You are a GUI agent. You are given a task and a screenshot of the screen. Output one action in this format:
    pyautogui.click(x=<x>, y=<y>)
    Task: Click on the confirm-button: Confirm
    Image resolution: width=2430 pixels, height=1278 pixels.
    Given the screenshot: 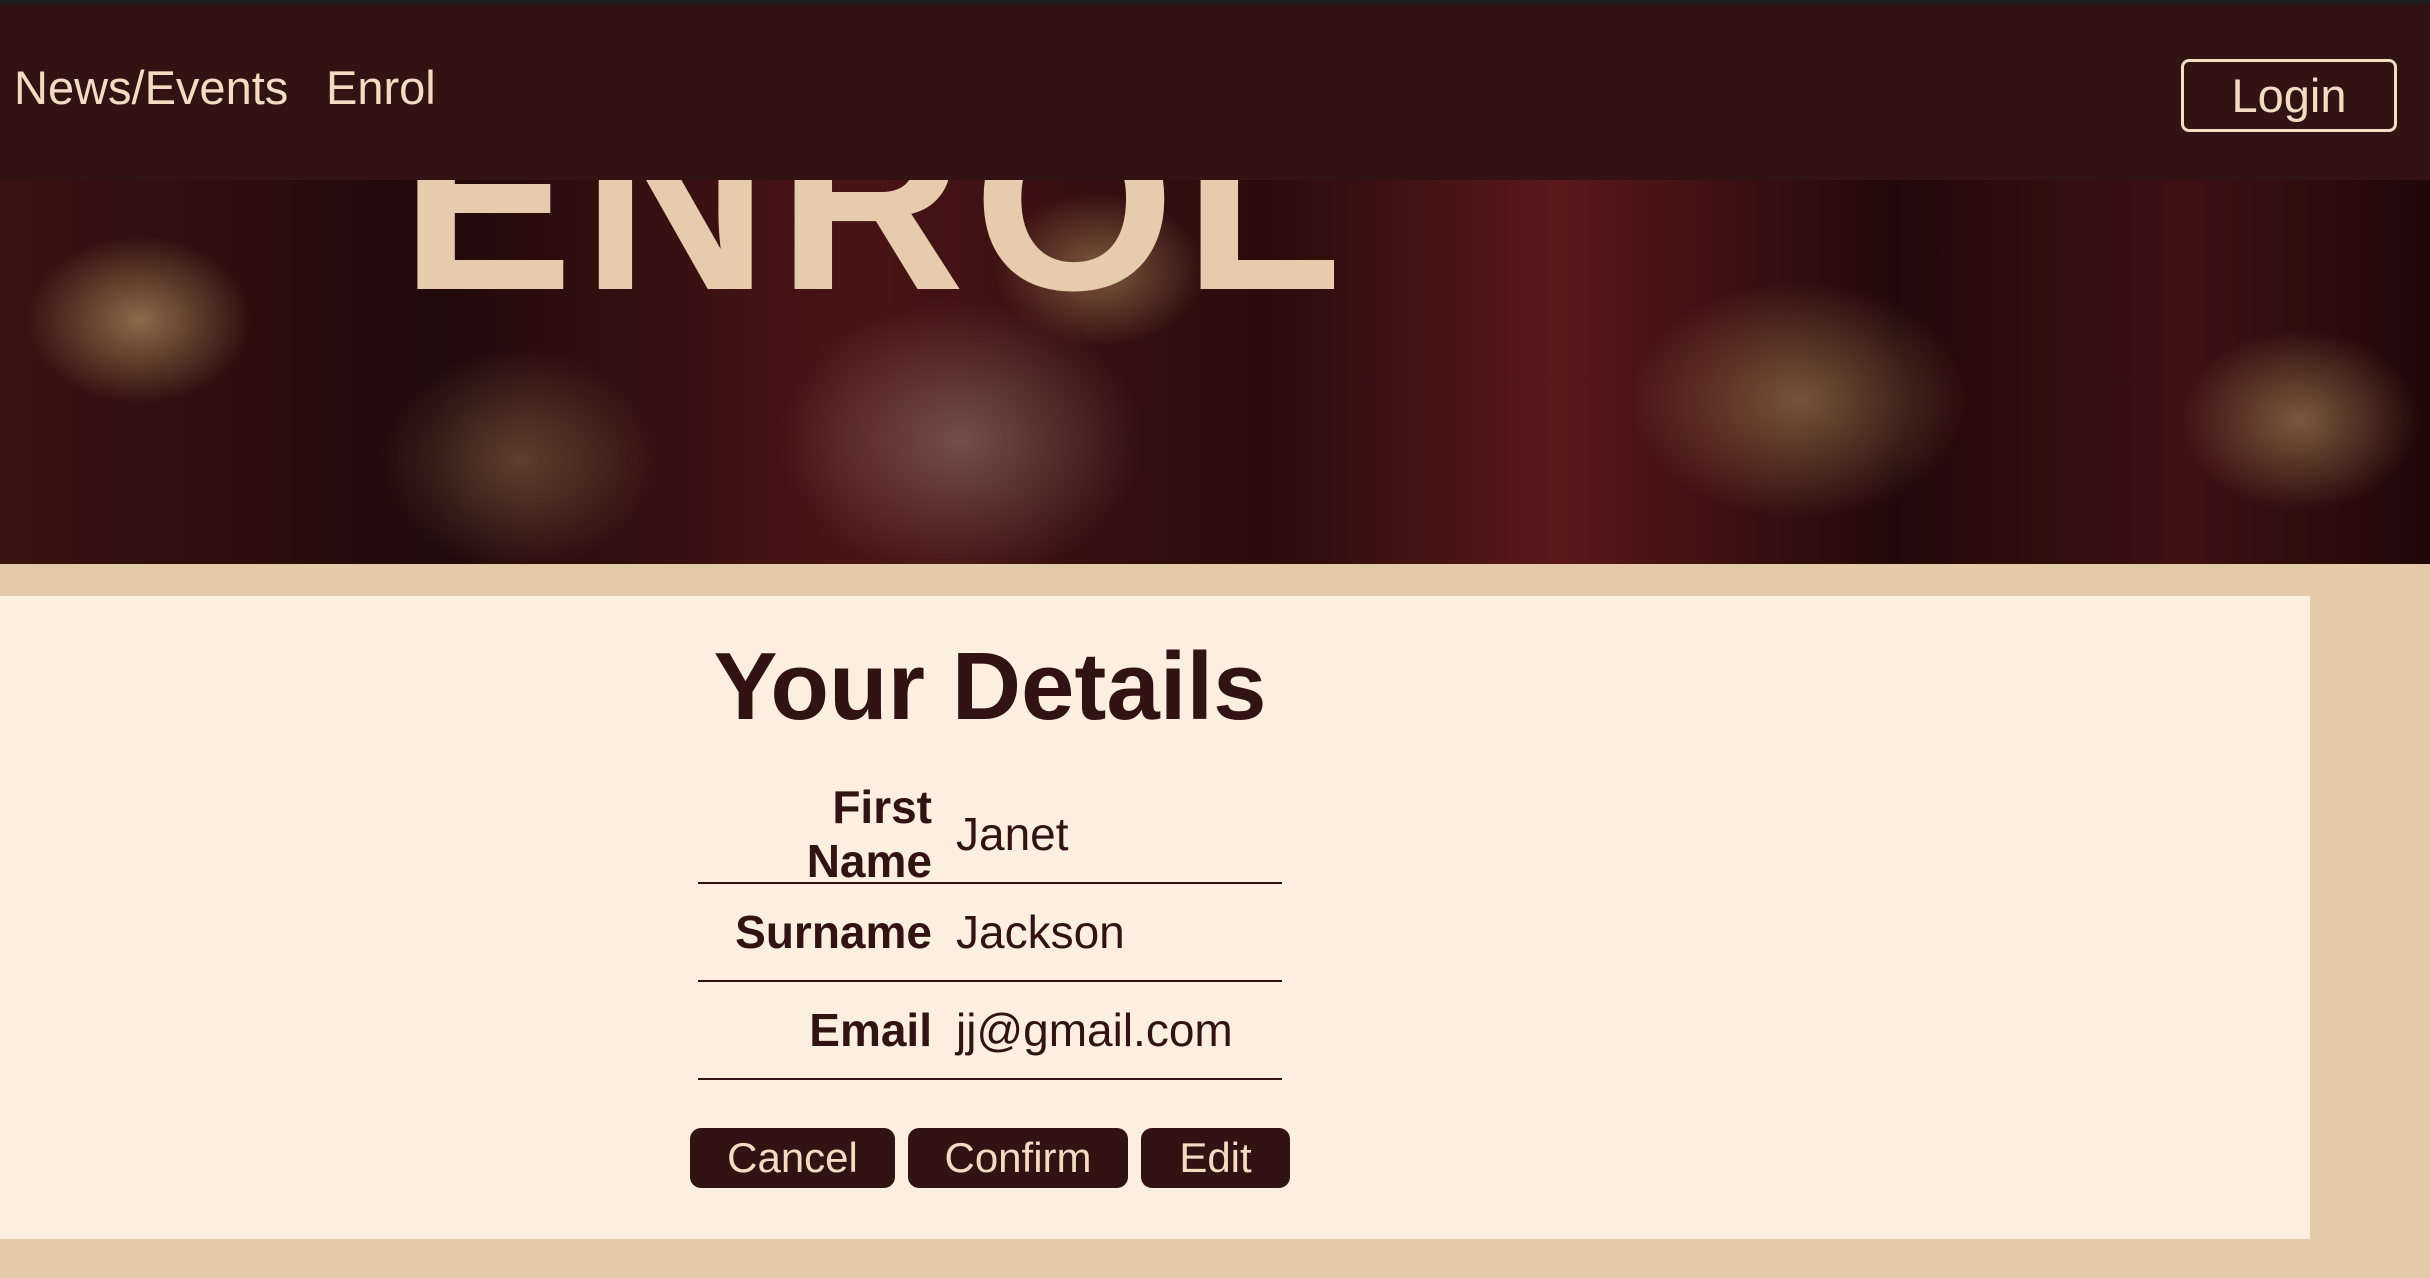 What is the action you would take?
    pyautogui.click(x=1018, y=1158)
    